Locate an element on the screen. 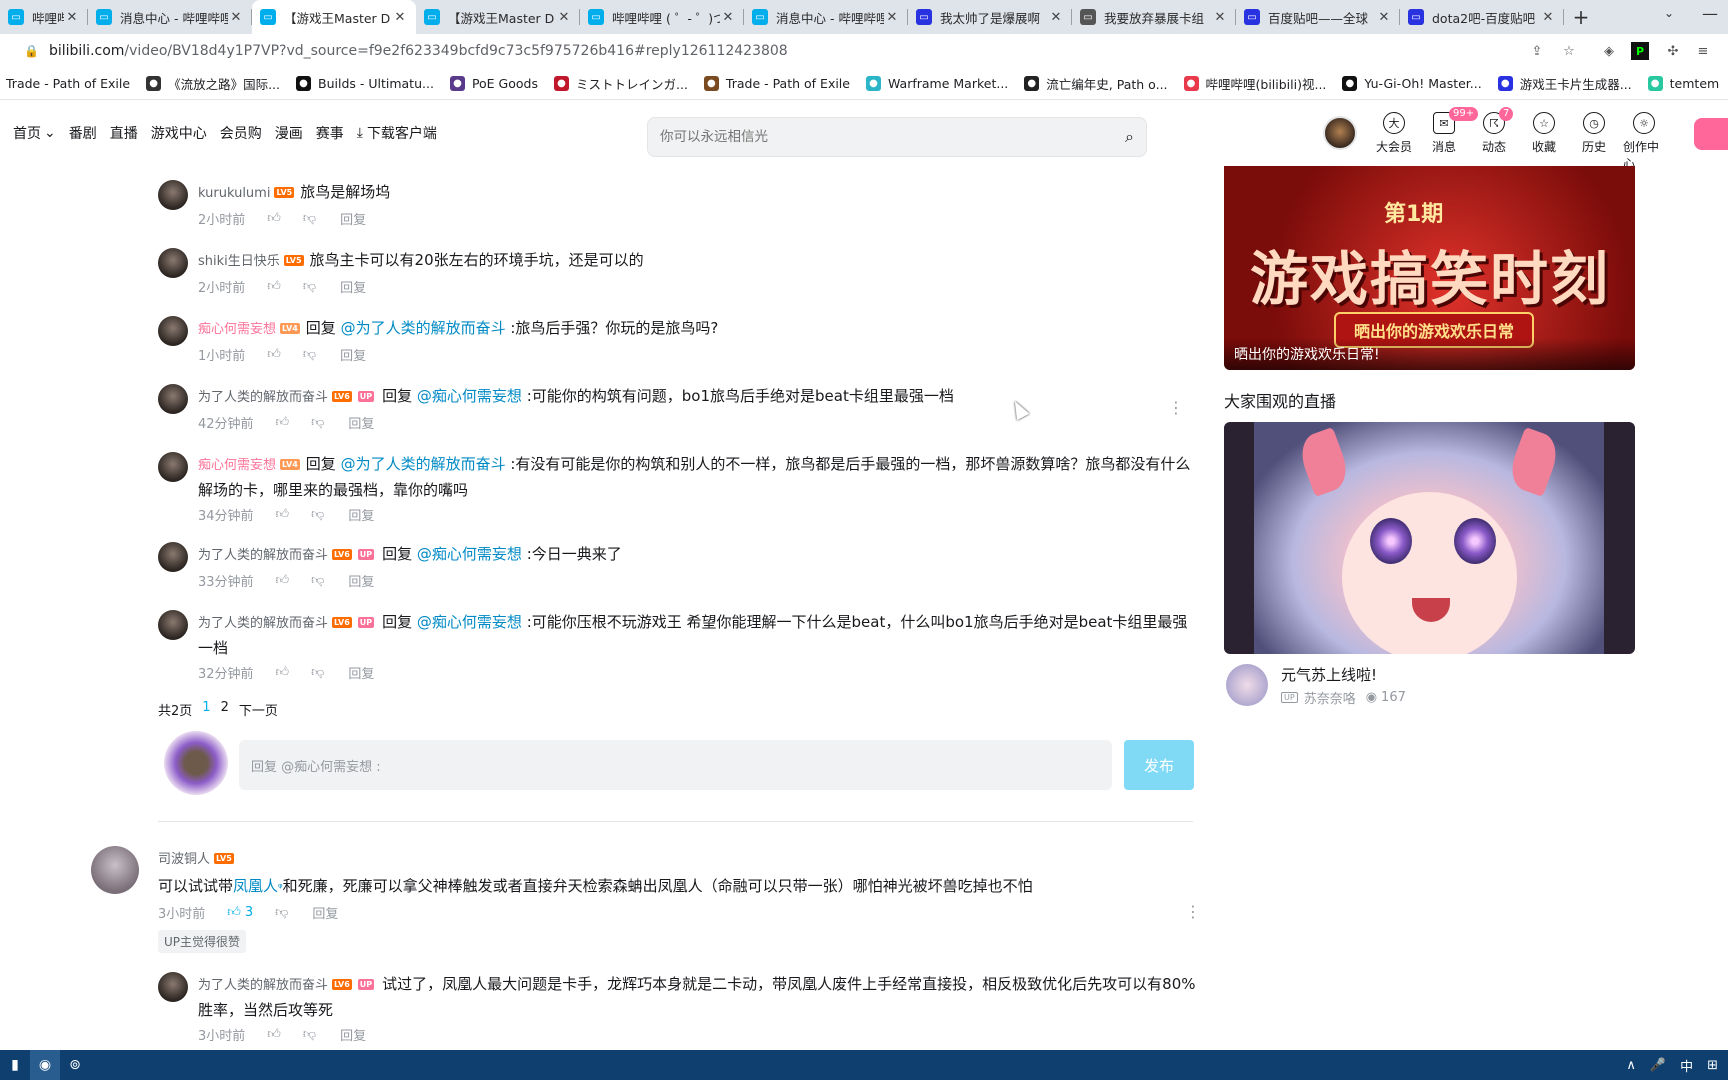 The width and height of the screenshot is (1728, 1080). browser-tab: ▭ 我要放弃暴展卡组 ✕ is located at coordinates (1154, 17).